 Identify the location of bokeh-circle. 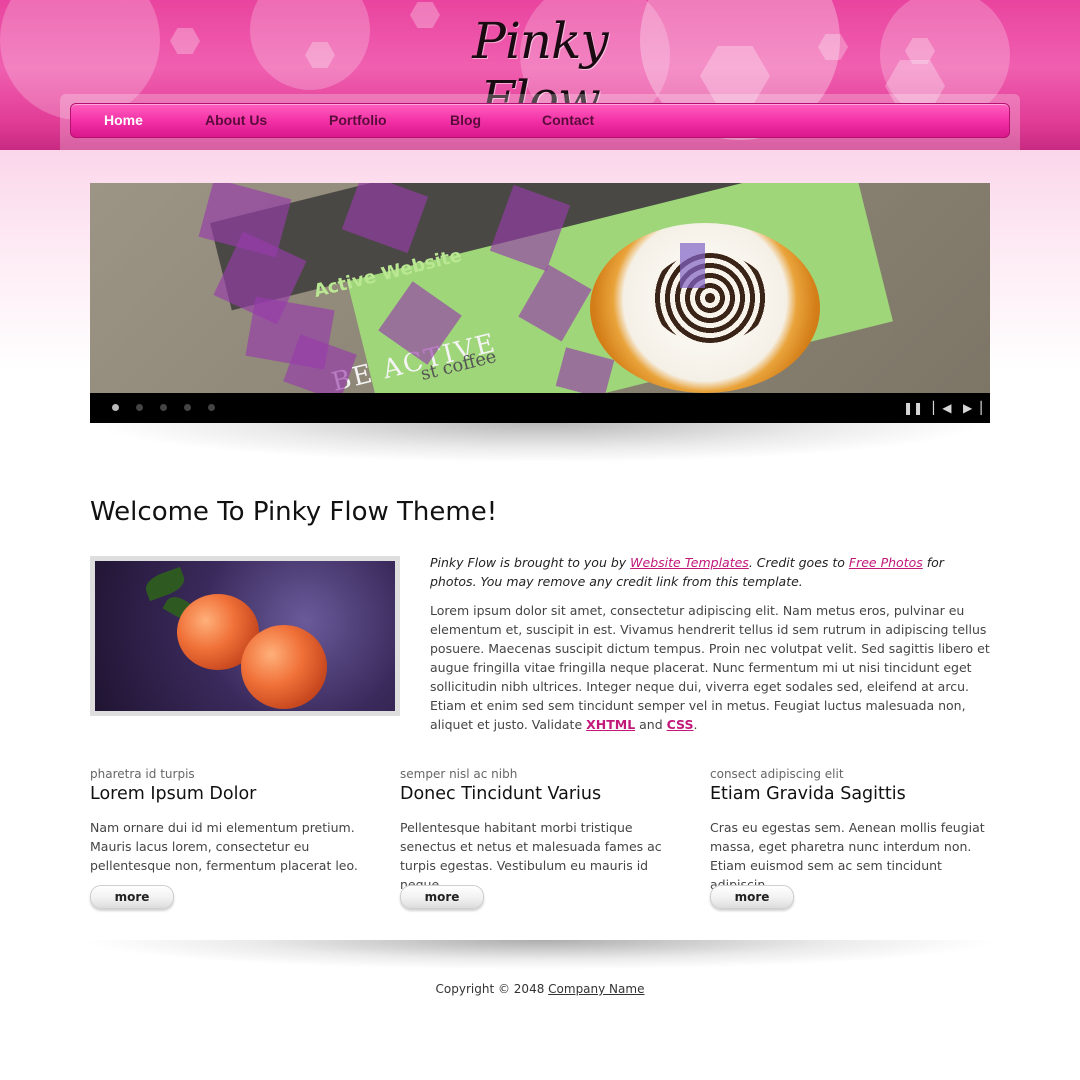
(310, 45).